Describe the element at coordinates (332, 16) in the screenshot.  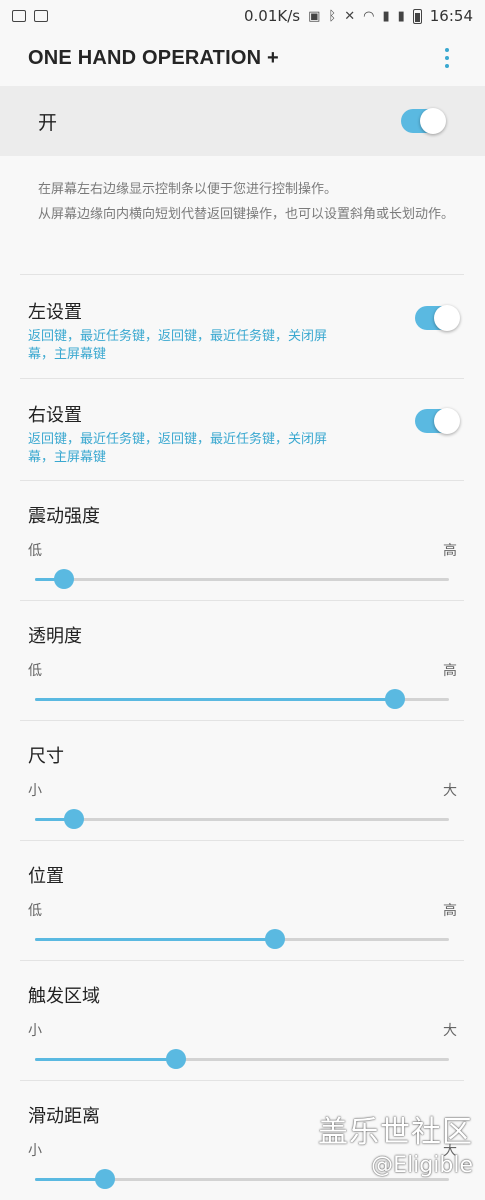
I see `bluetooth-icon: ᛒ` at that location.